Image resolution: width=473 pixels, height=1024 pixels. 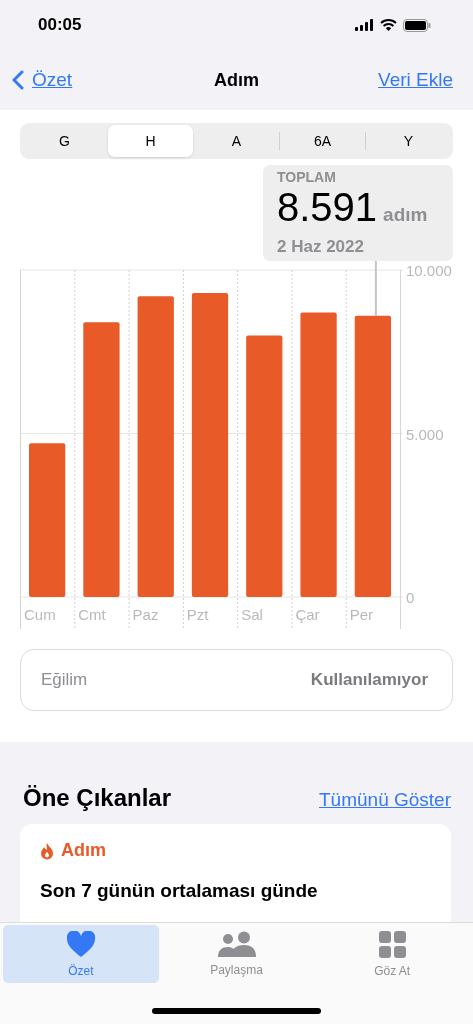 What do you see at coordinates (236, 141) in the screenshot?
I see `segment-tab: A` at bounding box center [236, 141].